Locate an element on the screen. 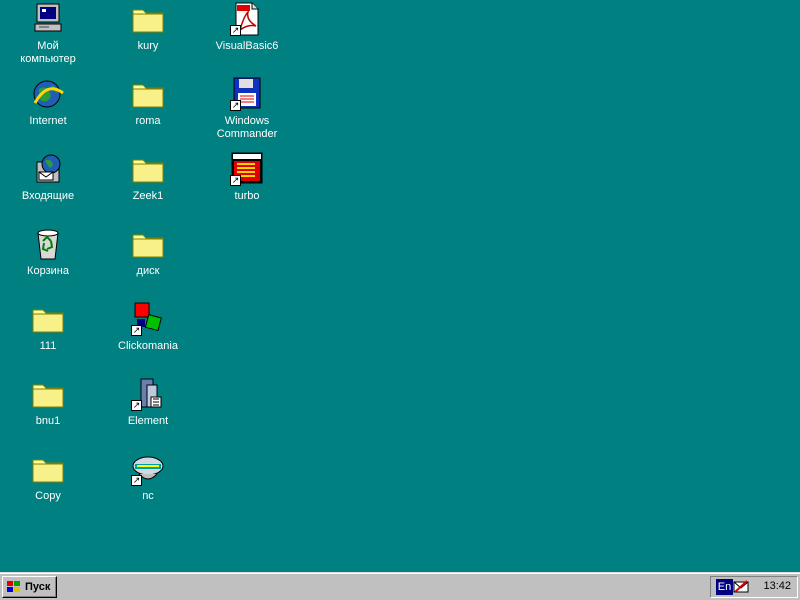  desktop-icon-label: 111 is located at coordinates (48, 346).